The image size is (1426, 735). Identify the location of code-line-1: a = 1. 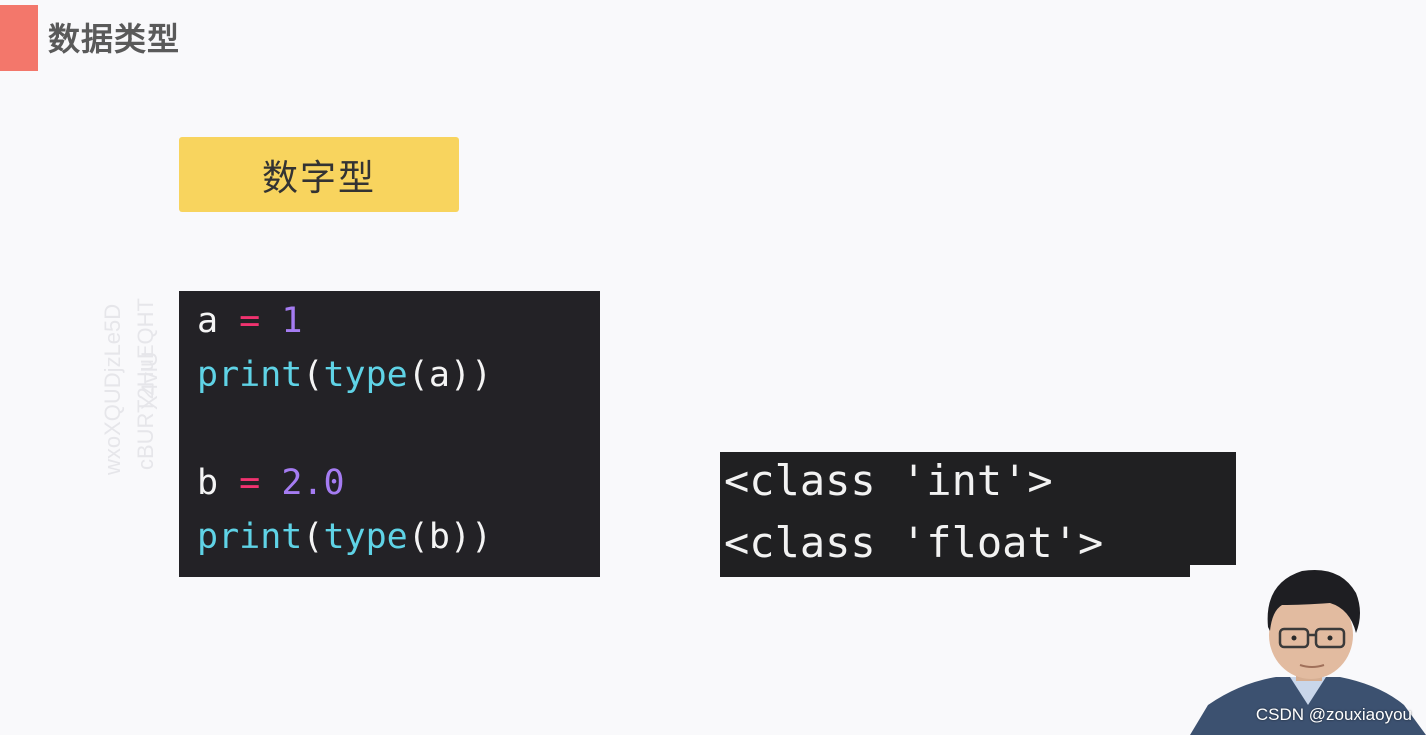
(398, 321).